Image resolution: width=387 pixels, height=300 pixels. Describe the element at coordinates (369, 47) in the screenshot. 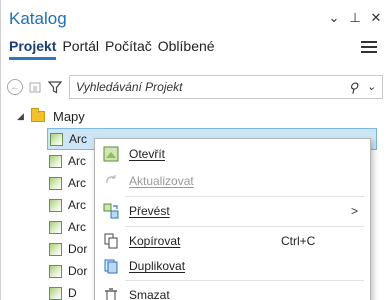

I see `hamburger-menu-icon` at that location.